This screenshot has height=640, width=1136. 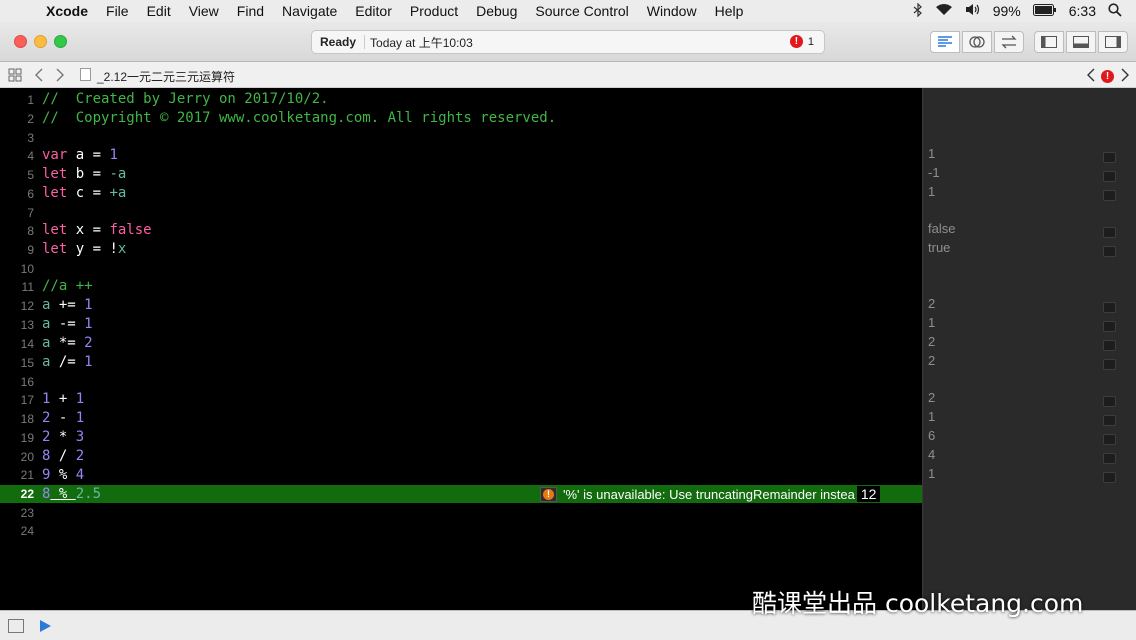 I want to click on code-text: +, so click(x=63, y=399).